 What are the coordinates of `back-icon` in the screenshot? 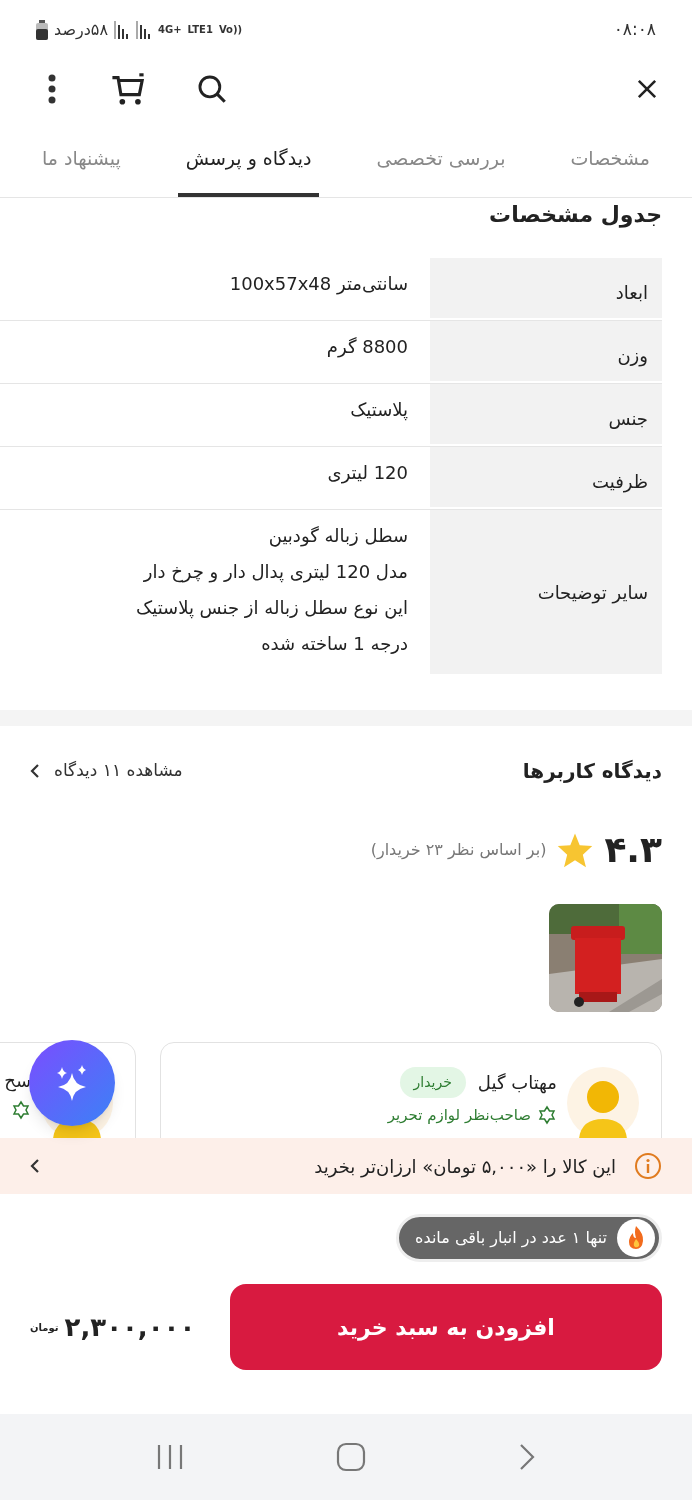 It's located at (527, 1457).